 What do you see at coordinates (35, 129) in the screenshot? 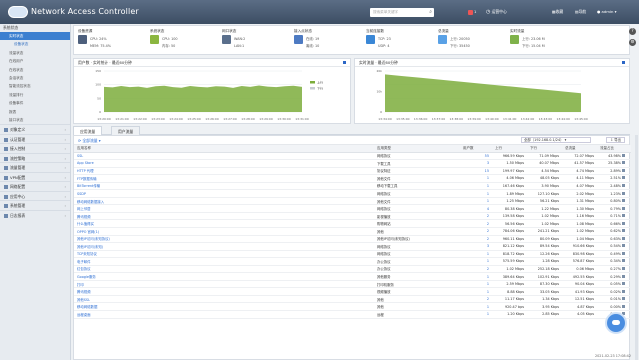
I see `sidebar-group: 对象定义 ›` at bounding box center [35, 129].